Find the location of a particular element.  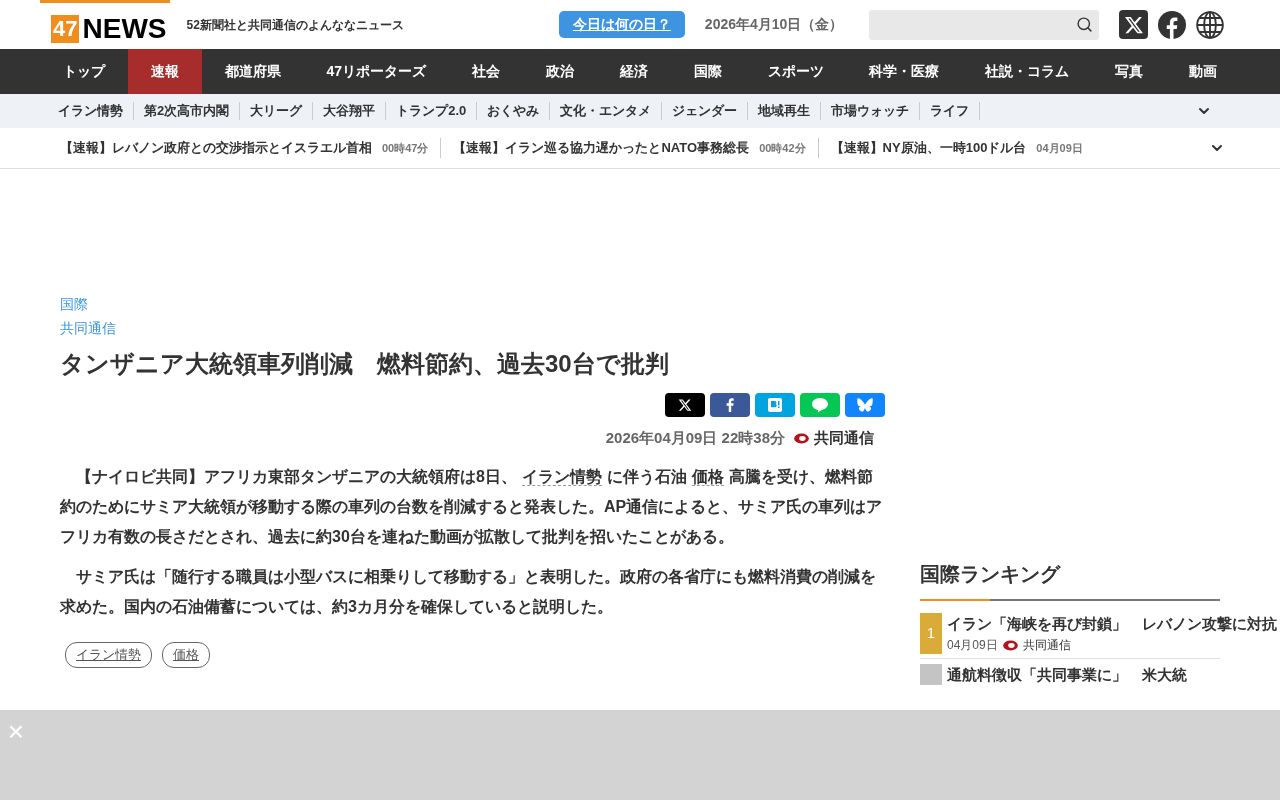

topic-link: 市場ウォッチ is located at coordinates (871, 111).